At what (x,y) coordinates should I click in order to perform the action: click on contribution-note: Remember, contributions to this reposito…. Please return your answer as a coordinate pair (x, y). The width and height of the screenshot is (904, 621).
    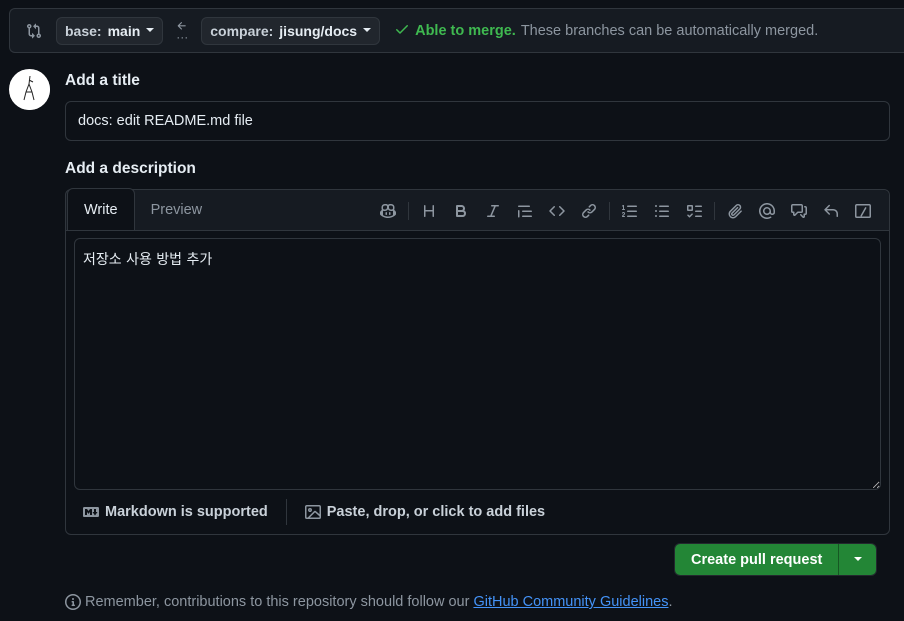
    Looking at the image, I should click on (369, 602).